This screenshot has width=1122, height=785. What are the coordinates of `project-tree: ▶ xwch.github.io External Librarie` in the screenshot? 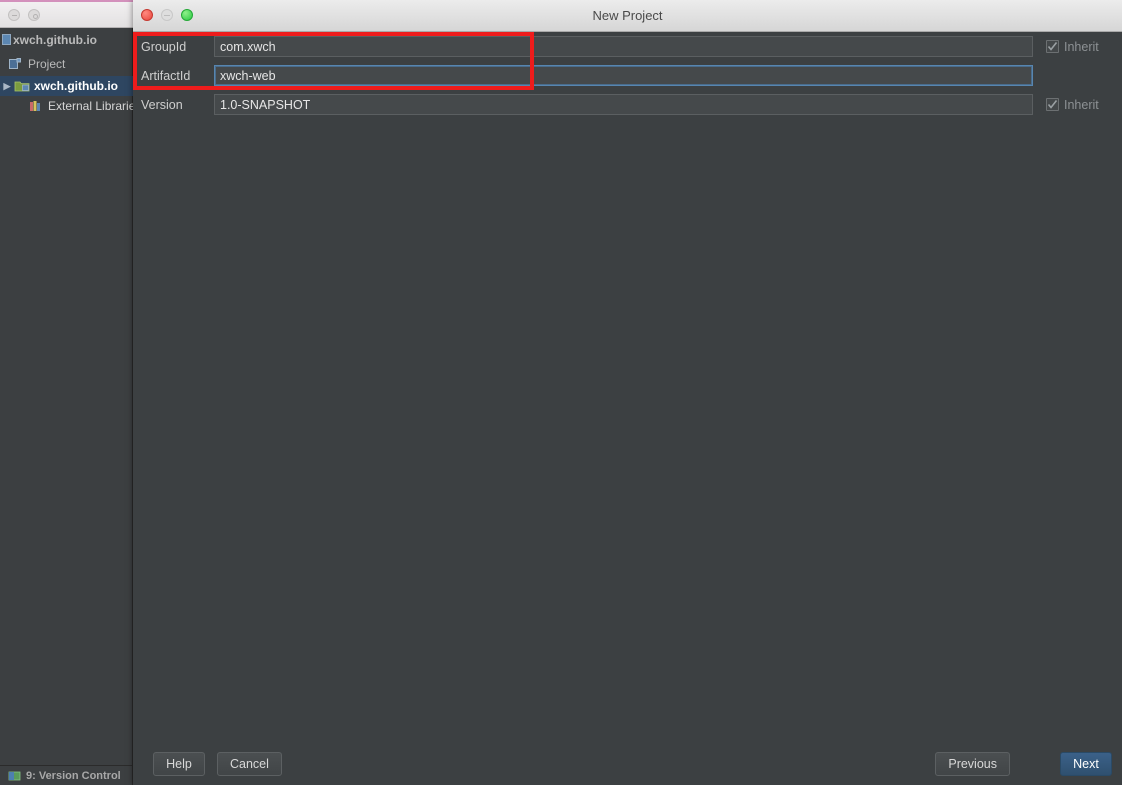 It's located at (66, 96).